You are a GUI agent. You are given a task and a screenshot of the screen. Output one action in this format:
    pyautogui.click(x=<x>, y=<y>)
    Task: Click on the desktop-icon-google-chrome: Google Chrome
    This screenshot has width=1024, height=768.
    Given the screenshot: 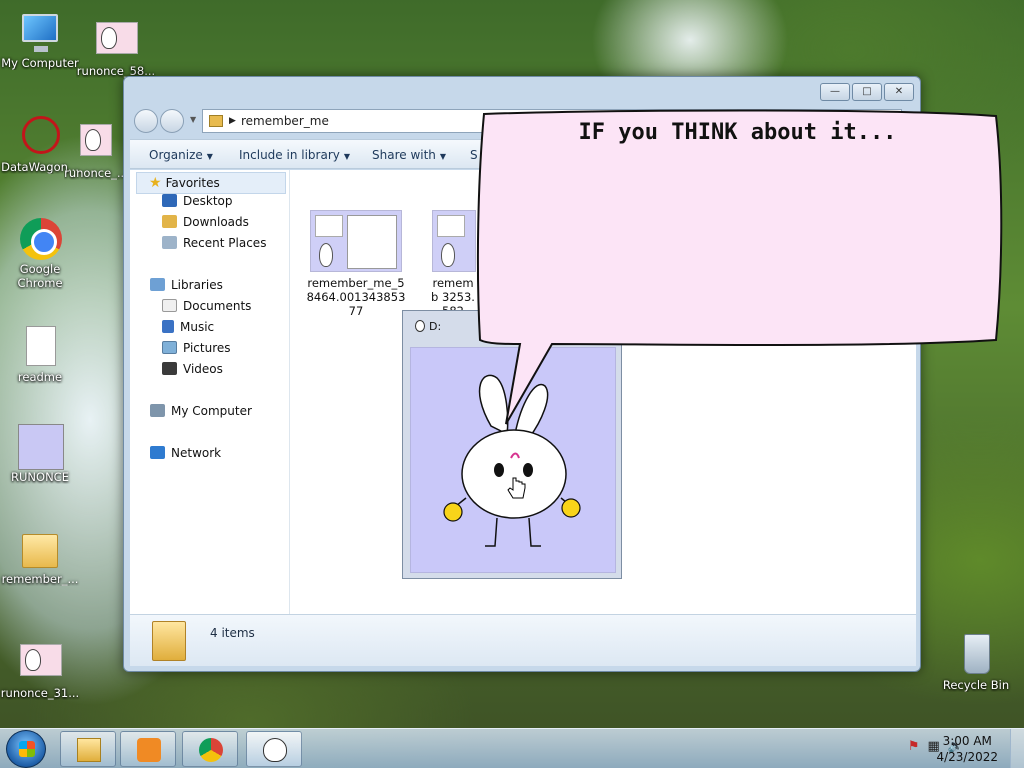 What is the action you would take?
    pyautogui.click(x=40, y=253)
    